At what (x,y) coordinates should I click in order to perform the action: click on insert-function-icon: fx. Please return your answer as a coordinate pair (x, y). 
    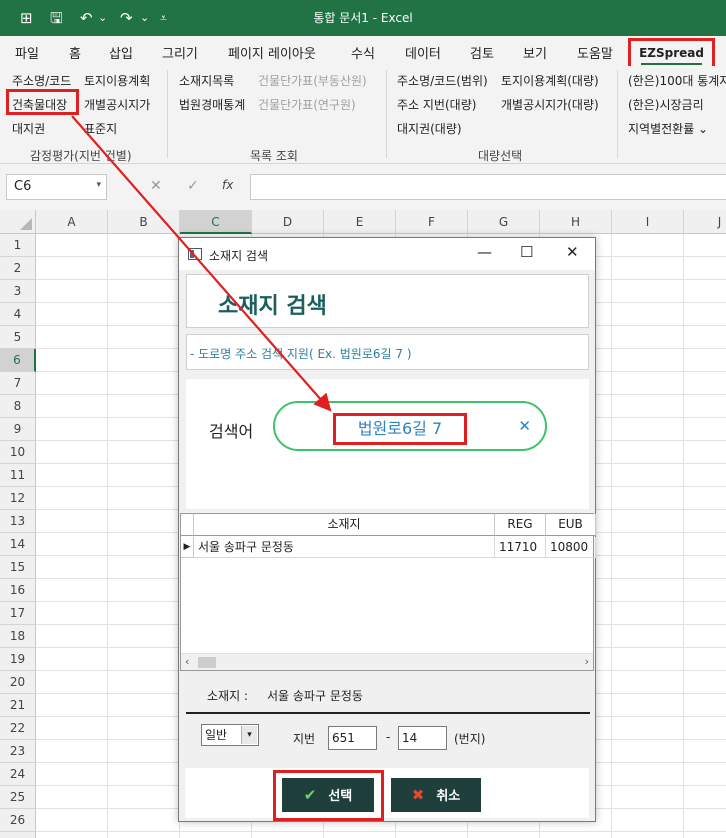
    Looking at the image, I should click on (227, 185).